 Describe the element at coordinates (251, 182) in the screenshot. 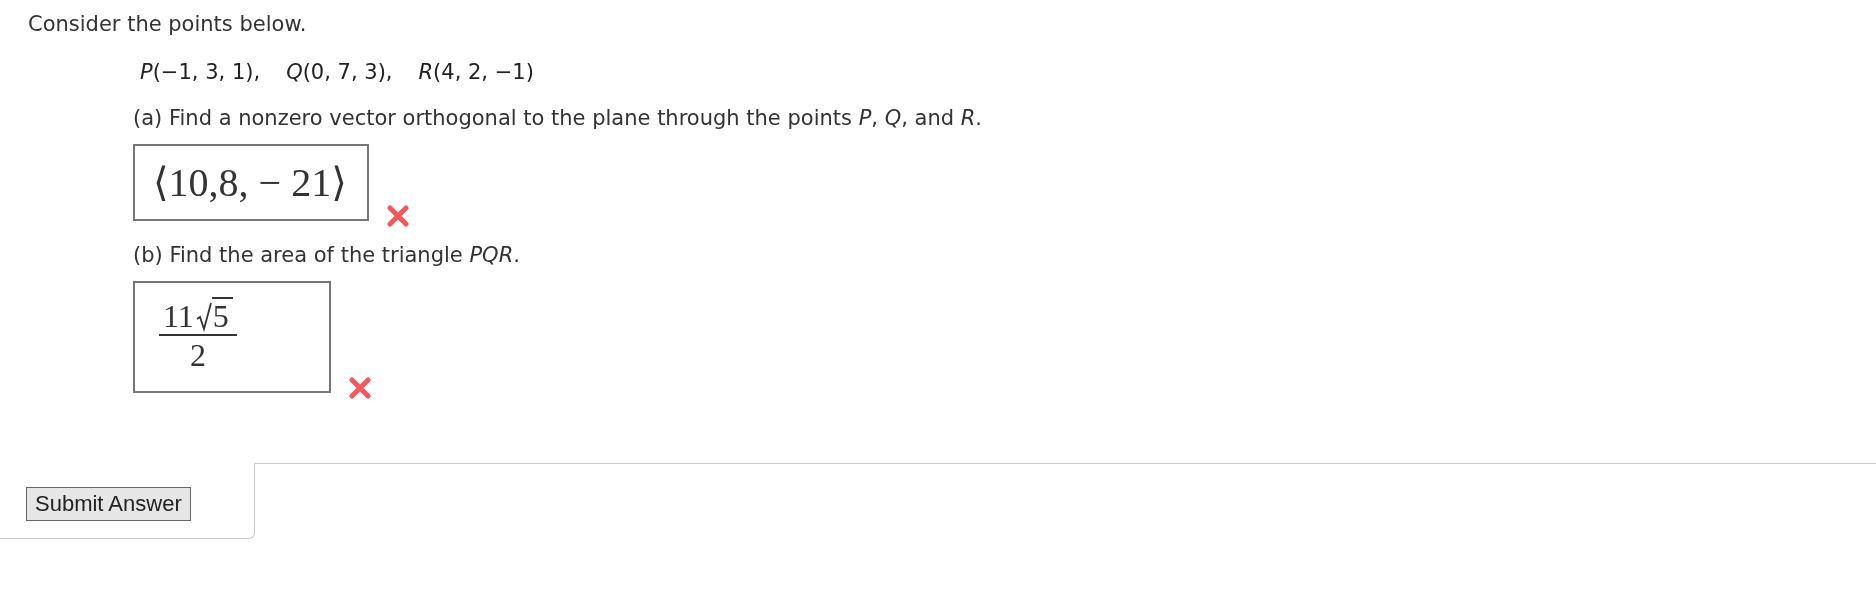

I see `answer-box: ⟨10,8, − 21⟩` at that location.